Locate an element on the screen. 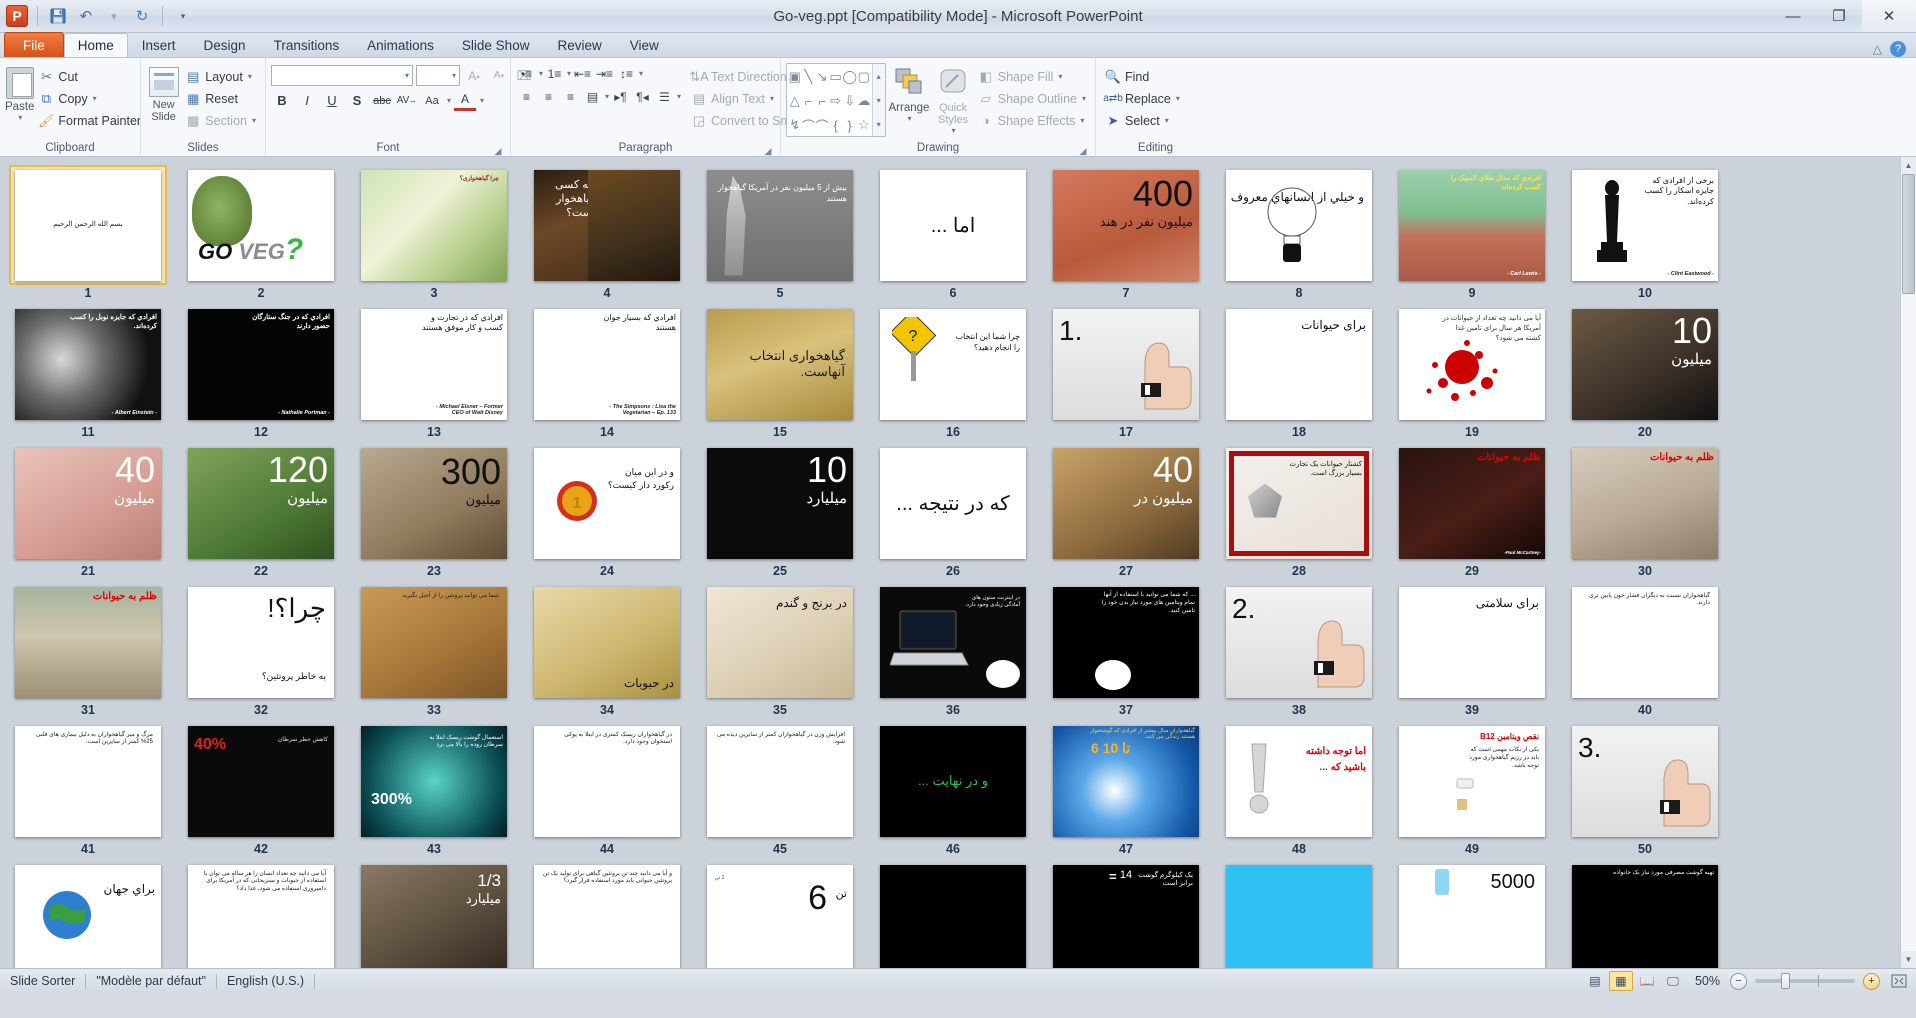 This screenshot has width=1916, height=1018. slide-thumbnail-17: 1. is located at coordinates (1126, 364).